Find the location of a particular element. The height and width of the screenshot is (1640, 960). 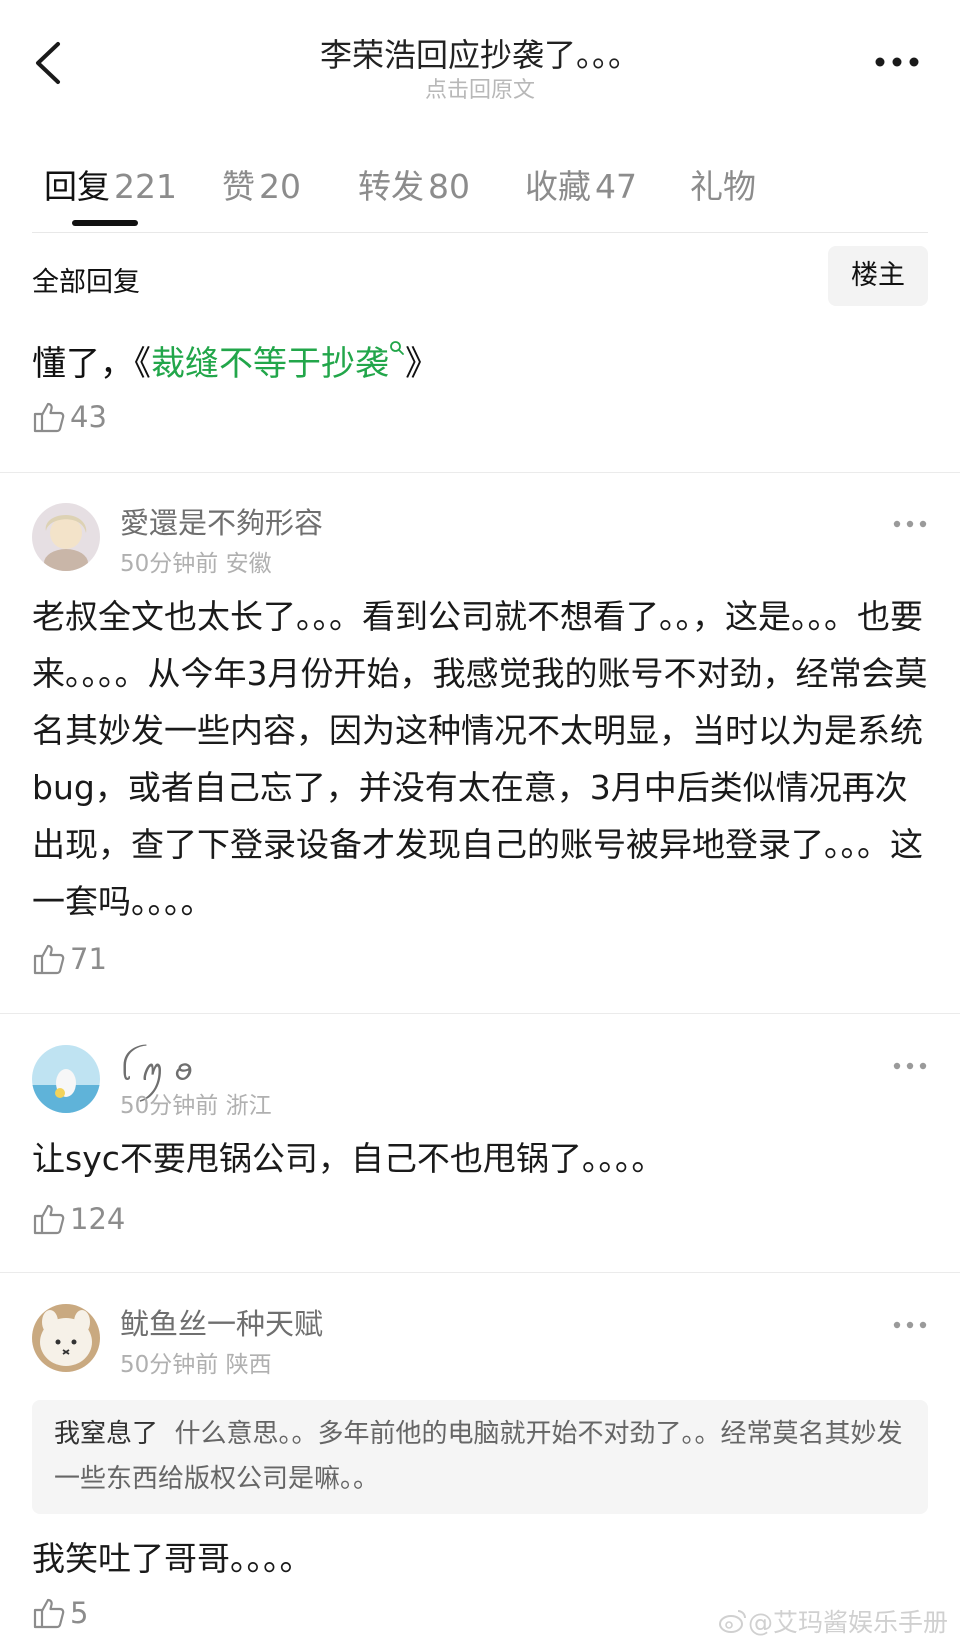

tab-reposts: 转发 80 is located at coordinates (414, 184).